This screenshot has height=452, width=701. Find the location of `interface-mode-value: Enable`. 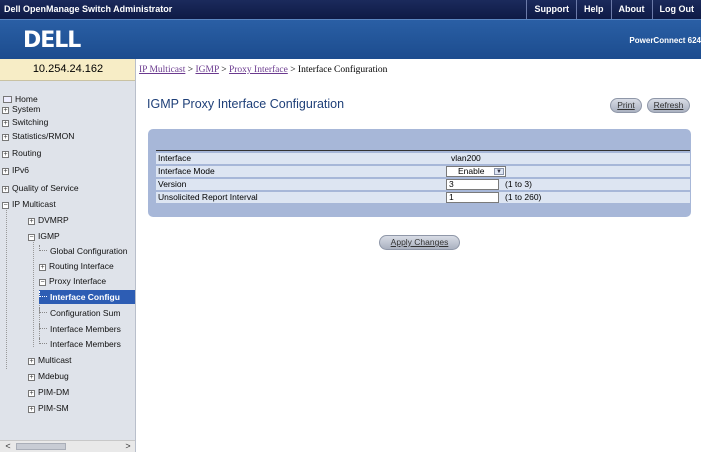

interface-mode-value: Enable is located at coordinates (471, 171).